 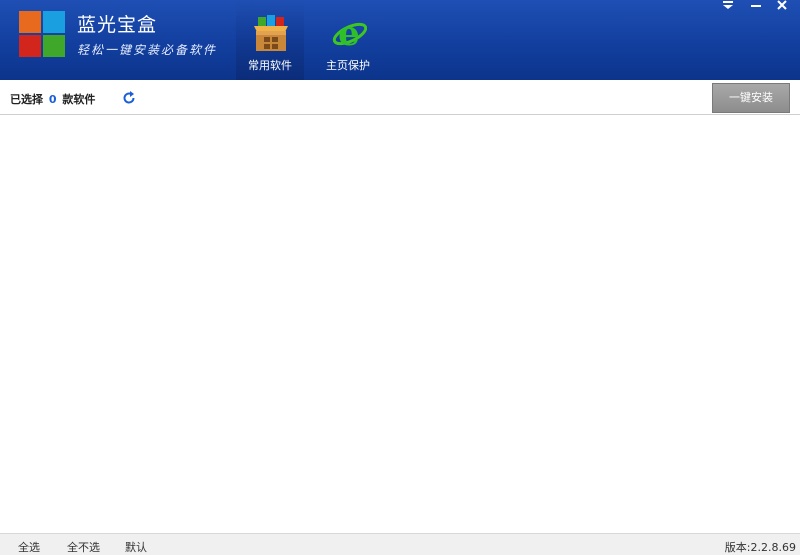 What do you see at coordinates (54, 22) in the screenshot?
I see `logo-blue-square` at bounding box center [54, 22].